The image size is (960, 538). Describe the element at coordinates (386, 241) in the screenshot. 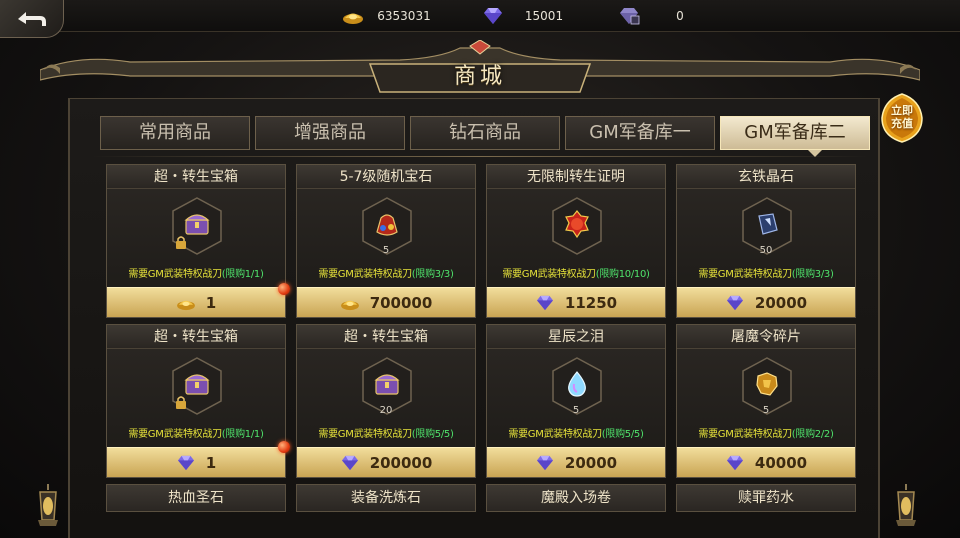

I see `shop-item-card: 5-7级随机宝石 5 需要GM武装特权战刀(限购3/3) 700000` at that location.